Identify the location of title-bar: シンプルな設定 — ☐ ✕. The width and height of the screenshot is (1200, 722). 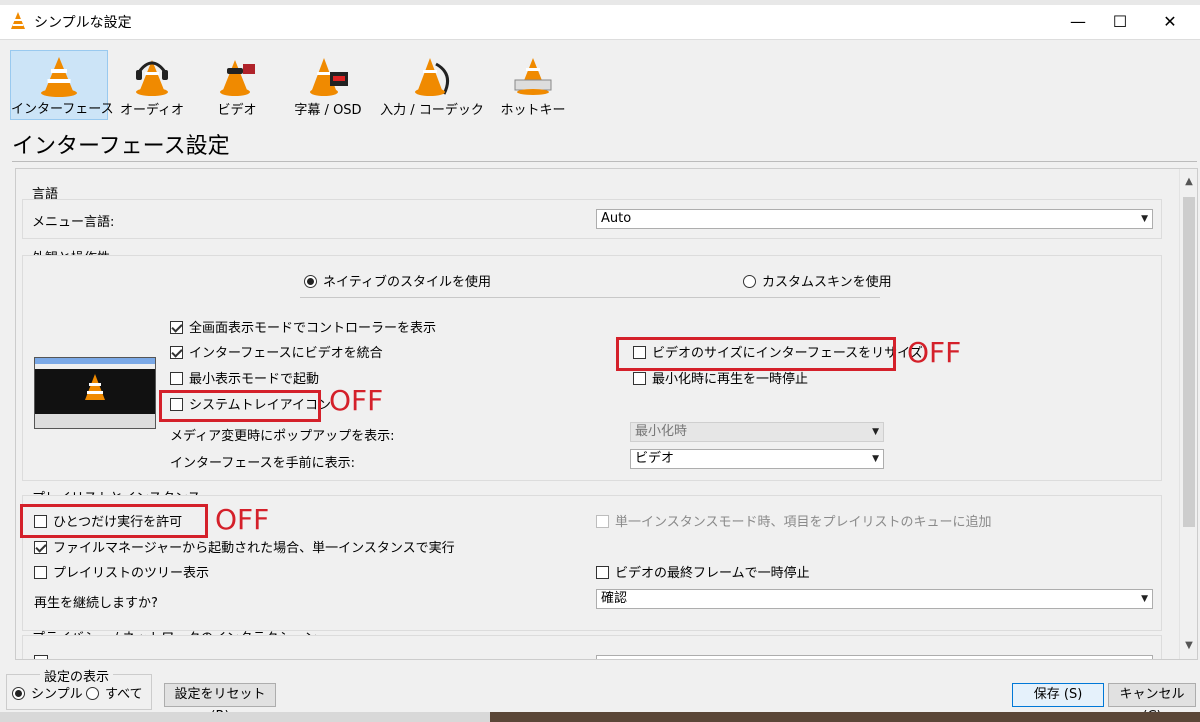
(600, 20).